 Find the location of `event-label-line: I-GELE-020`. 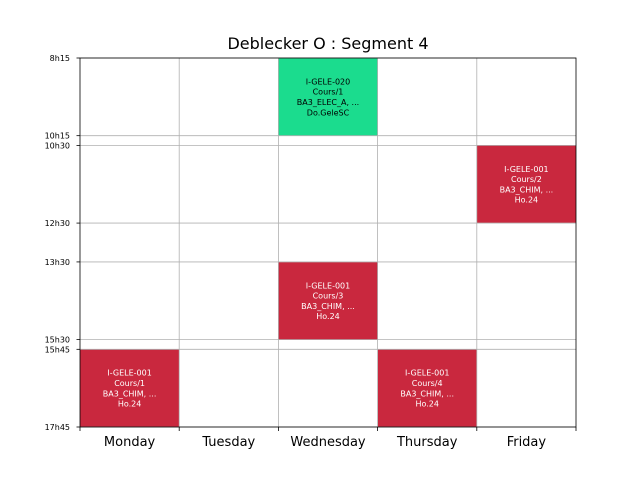

event-label-line: I-GELE-020 is located at coordinates (328, 81).